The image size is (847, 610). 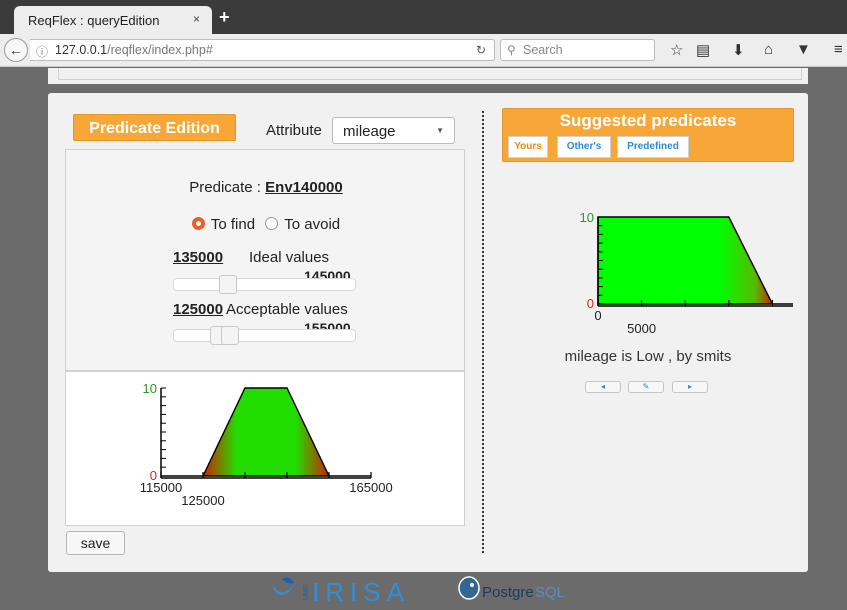 What do you see at coordinates (508, 592) in the screenshot?
I see `postgres-label-a: Postgre` at bounding box center [508, 592].